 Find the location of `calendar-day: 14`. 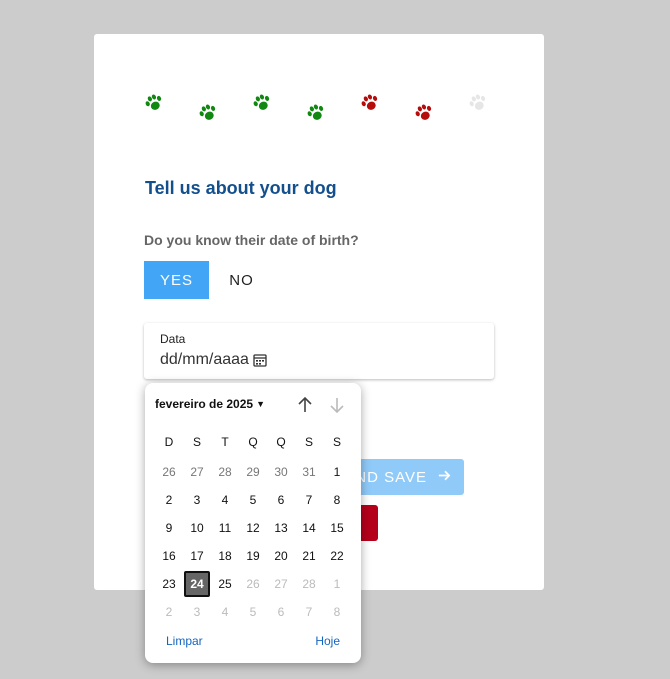

calendar-day: 14 is located at coordinates (309, 528).